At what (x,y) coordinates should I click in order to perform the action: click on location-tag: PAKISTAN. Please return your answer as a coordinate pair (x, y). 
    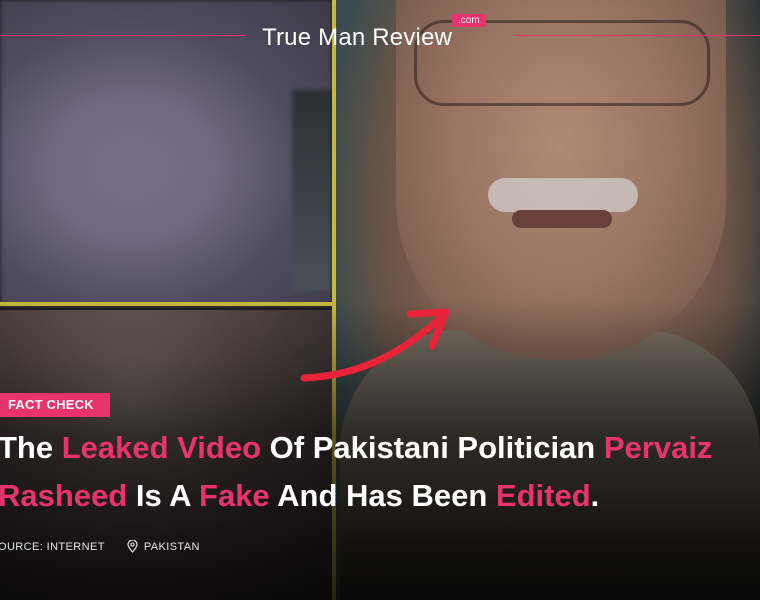
    Looking at the image, I should click on (163, 546).